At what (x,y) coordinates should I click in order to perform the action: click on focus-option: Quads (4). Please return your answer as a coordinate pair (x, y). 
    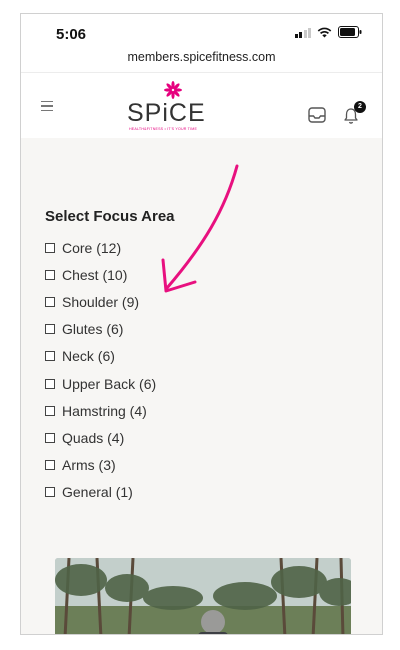
    Looking at the image, I should click on (100, 437).